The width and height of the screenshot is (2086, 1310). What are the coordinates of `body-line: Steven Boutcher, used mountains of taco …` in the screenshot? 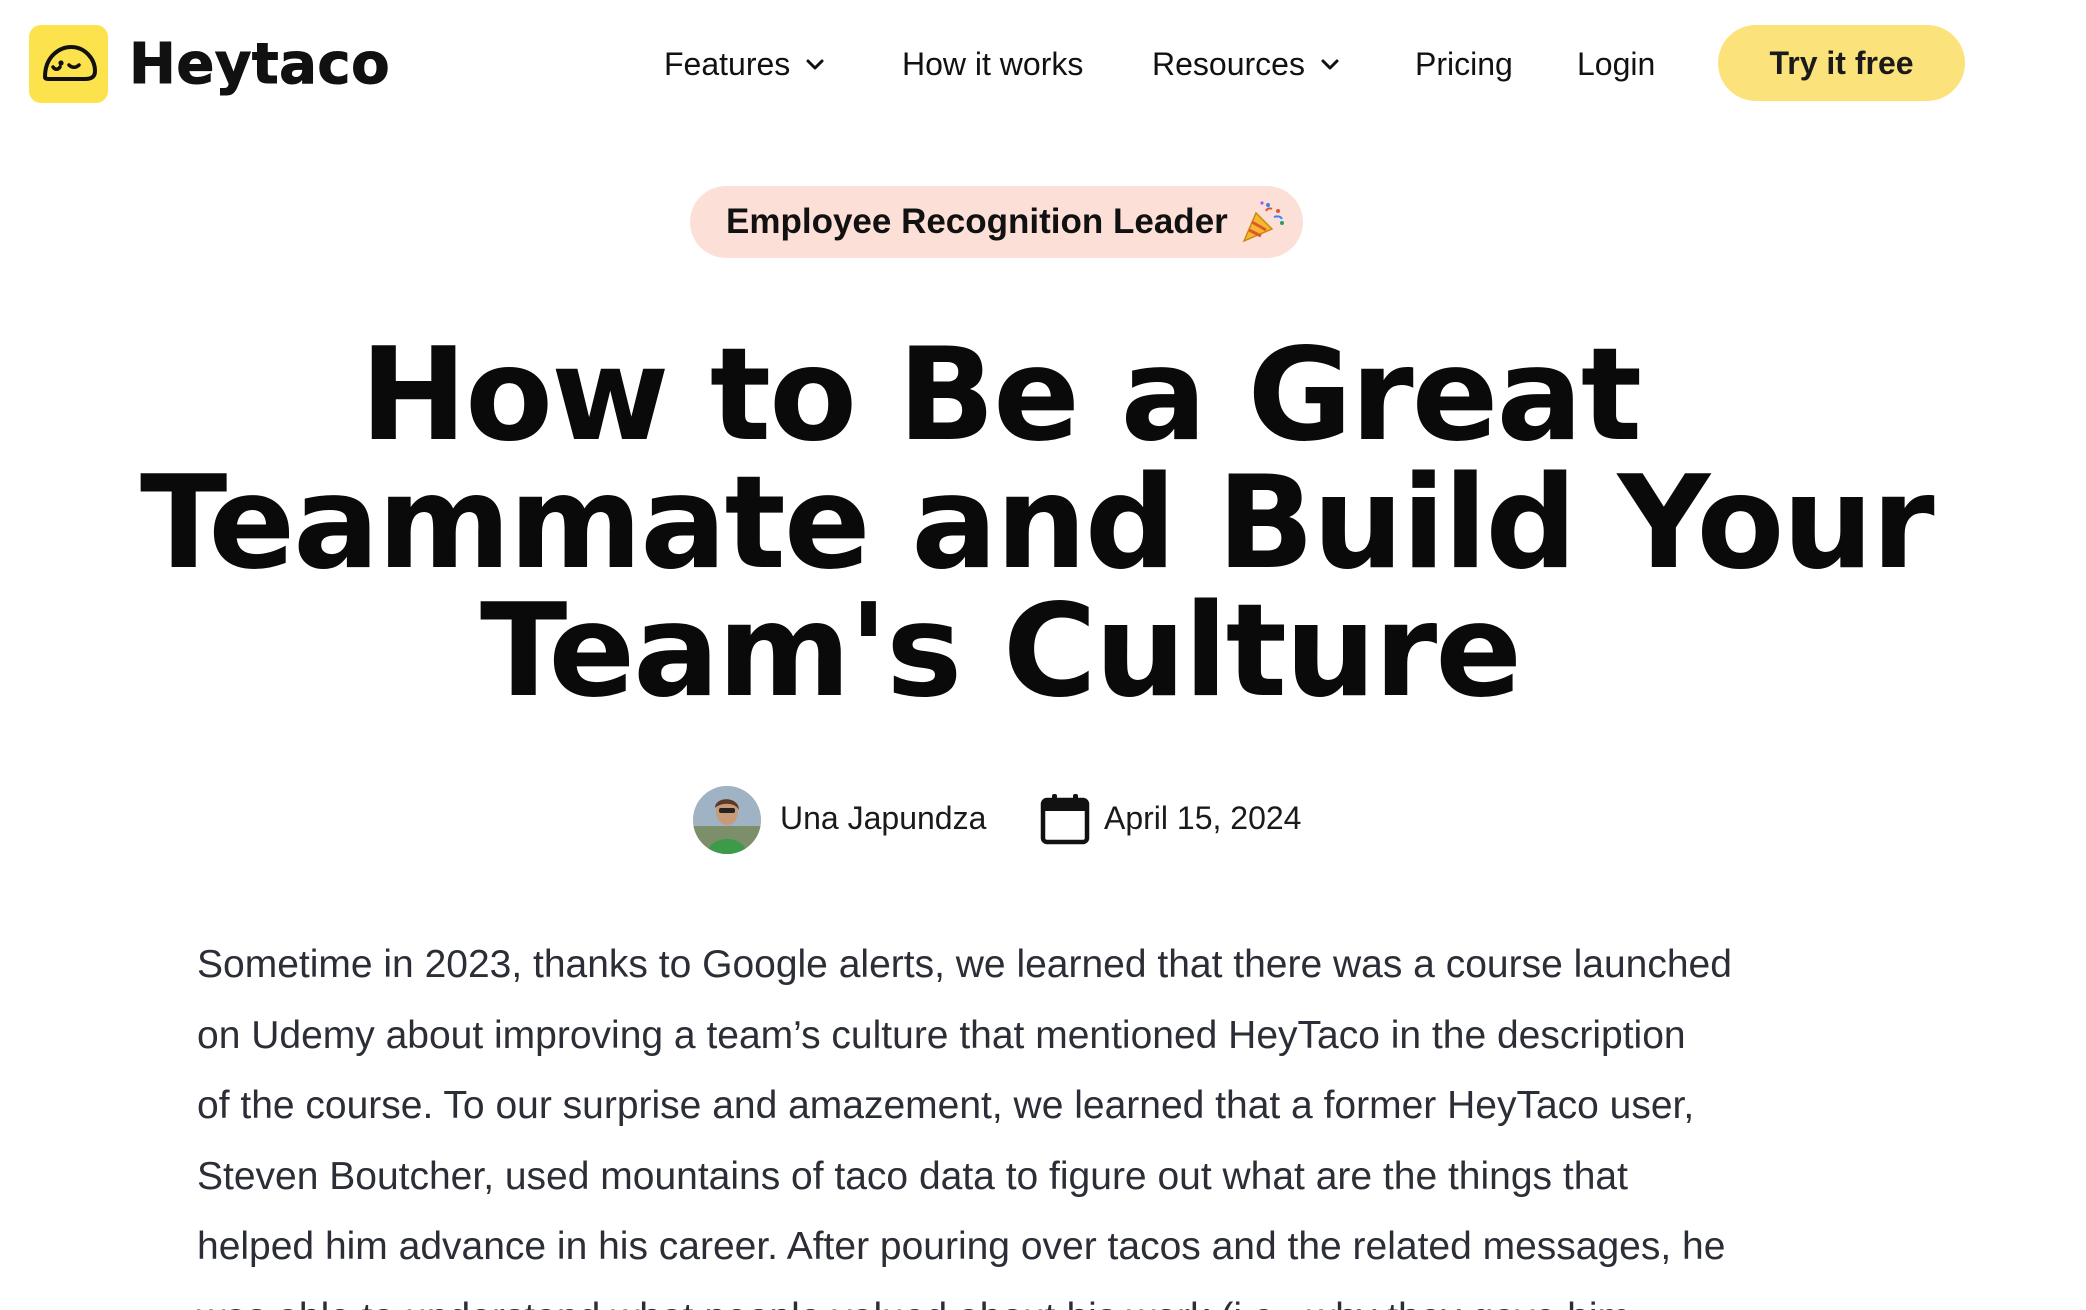 It's located at (912, 1176).